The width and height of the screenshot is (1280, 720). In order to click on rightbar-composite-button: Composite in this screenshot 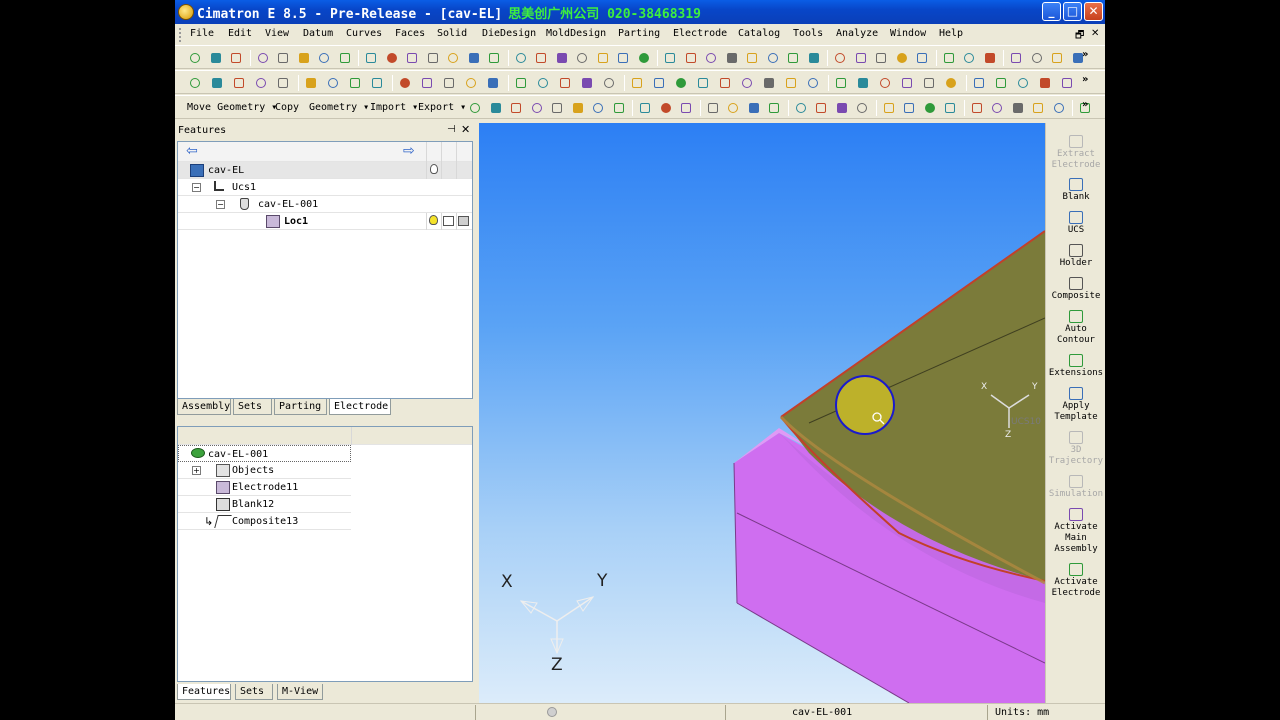, I will do `click(1075, 289)`.